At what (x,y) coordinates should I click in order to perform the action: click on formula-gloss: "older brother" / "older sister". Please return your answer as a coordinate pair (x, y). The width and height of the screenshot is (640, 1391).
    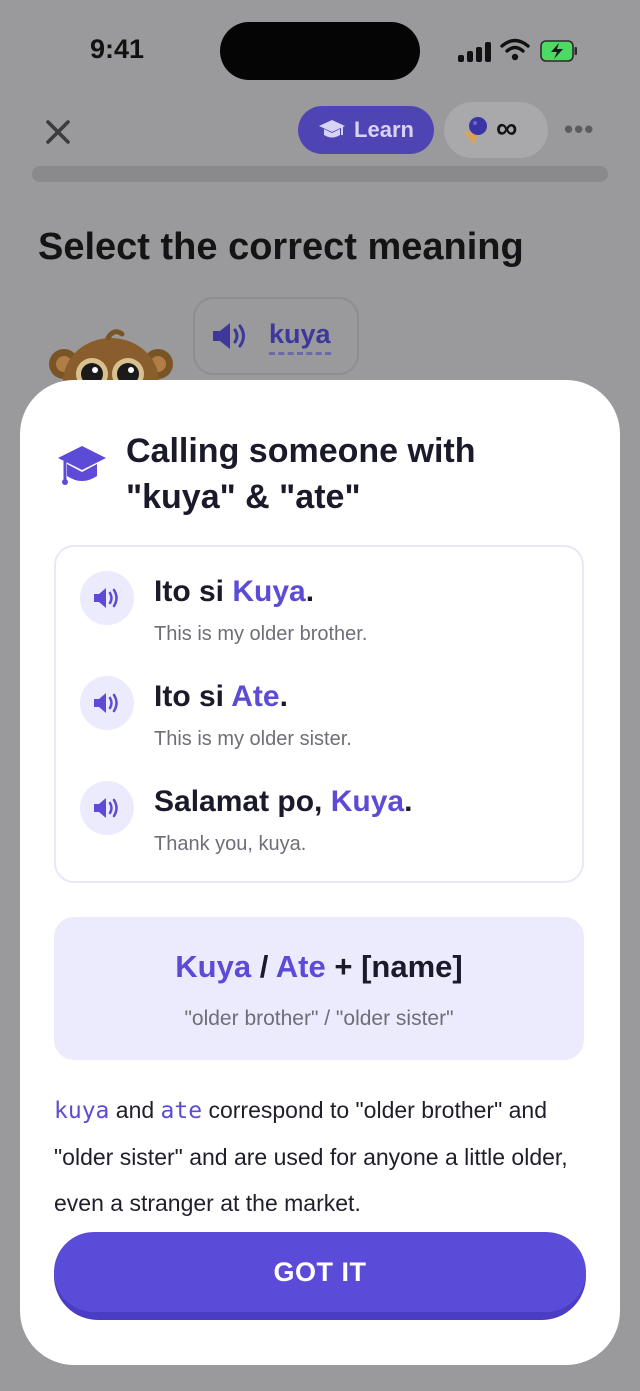
    Looking at the image, I should click on (319, 1018).